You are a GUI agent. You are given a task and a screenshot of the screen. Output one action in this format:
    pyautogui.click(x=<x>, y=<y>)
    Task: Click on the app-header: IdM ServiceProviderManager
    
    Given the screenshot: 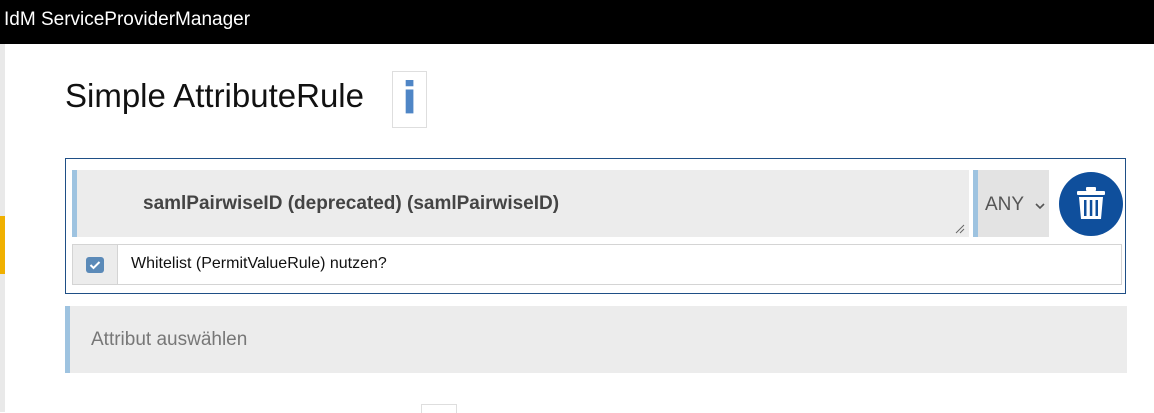 What is the action you would take?
    pyautogui.click(x=577, y=22)
    